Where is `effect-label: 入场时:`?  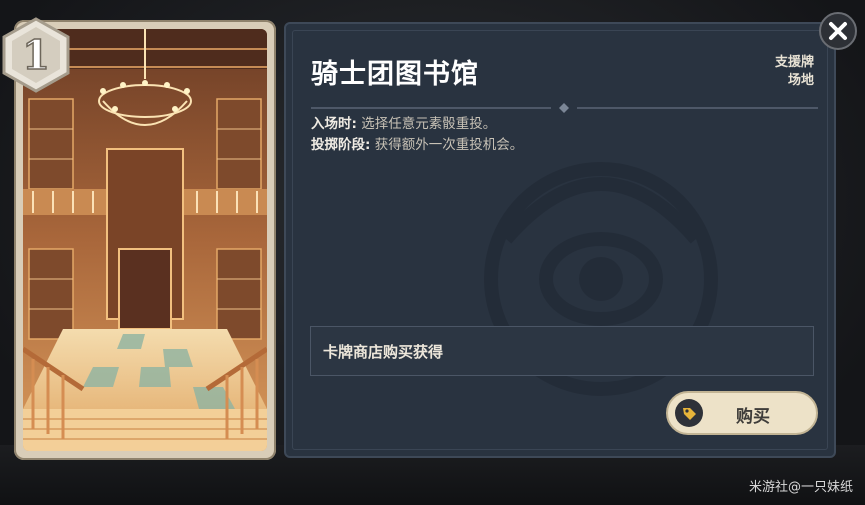
effect-label: 入场时: is located at coordinates (334, 124).